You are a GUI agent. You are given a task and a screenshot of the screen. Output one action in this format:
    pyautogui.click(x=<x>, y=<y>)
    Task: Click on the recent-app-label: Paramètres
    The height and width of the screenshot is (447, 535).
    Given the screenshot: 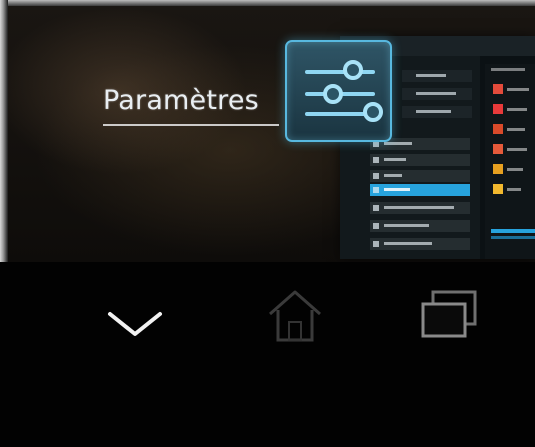 What is the action you would take?
    pyautogui.click(x=181, y=100)
    